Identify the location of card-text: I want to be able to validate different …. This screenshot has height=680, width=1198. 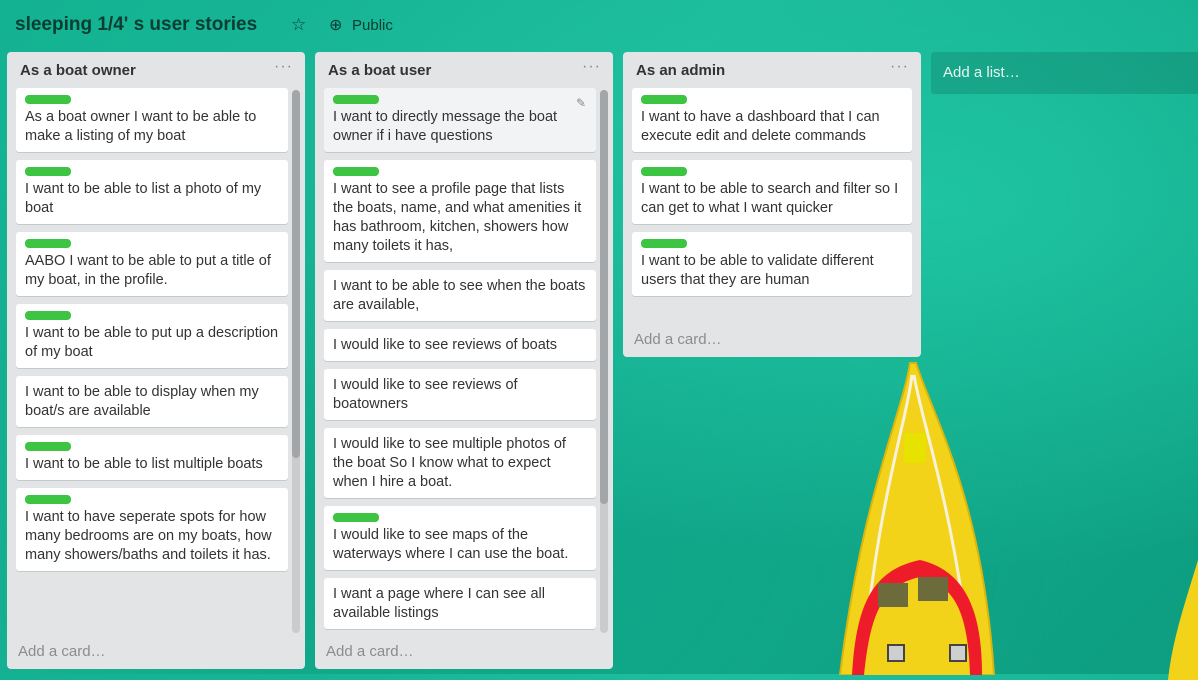
(757, 270).